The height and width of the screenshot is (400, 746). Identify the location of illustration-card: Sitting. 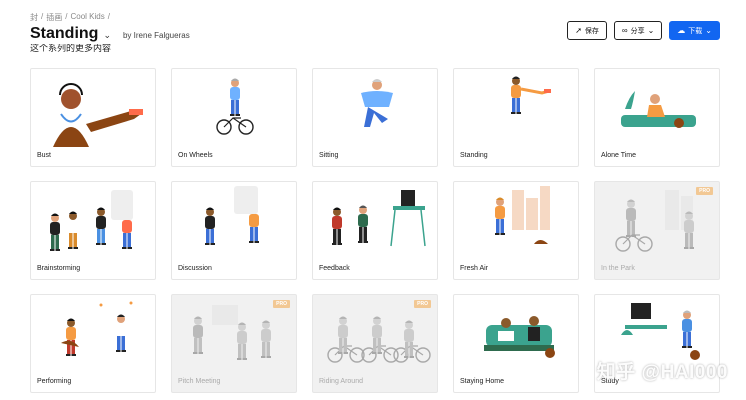
(375, 117).